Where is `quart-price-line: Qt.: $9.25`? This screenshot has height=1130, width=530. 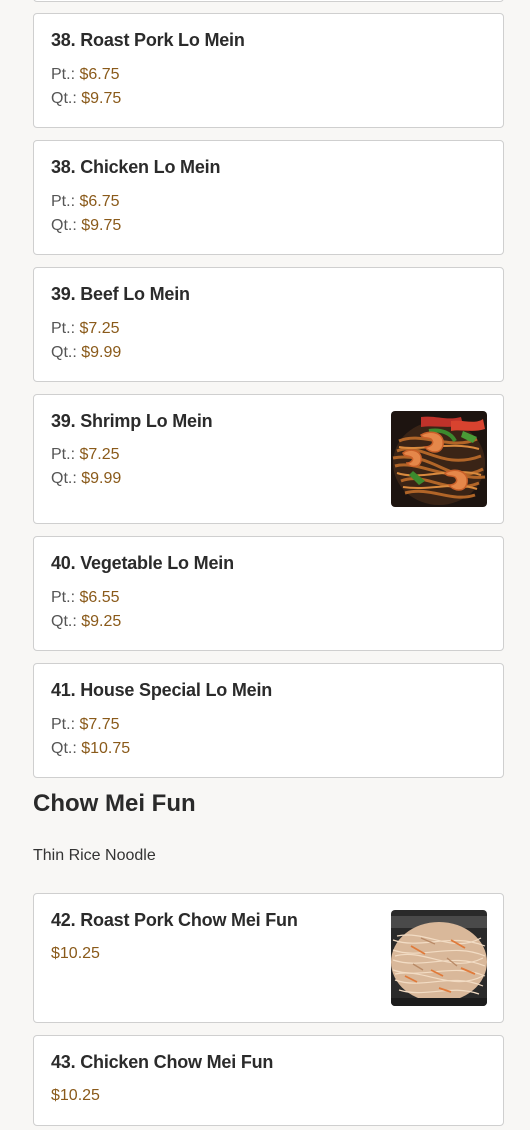 quart-price-line: Qt.: $9.25 is located at coordinates (86, 622).